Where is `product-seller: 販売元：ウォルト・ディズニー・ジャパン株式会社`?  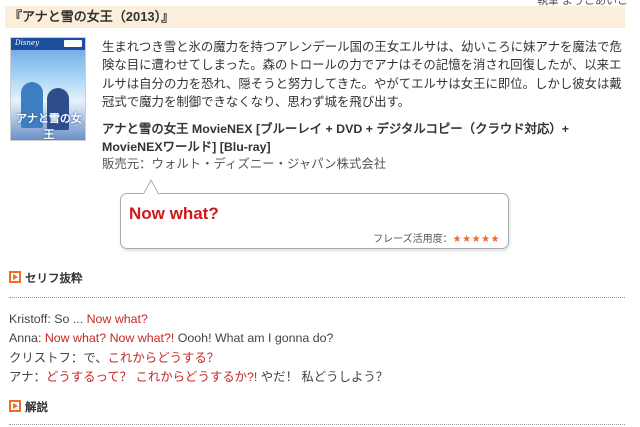
product-seller: 販売元：ウォルト・ディズニー・ジャパン株式会社 is located at coordinates (244, 164).